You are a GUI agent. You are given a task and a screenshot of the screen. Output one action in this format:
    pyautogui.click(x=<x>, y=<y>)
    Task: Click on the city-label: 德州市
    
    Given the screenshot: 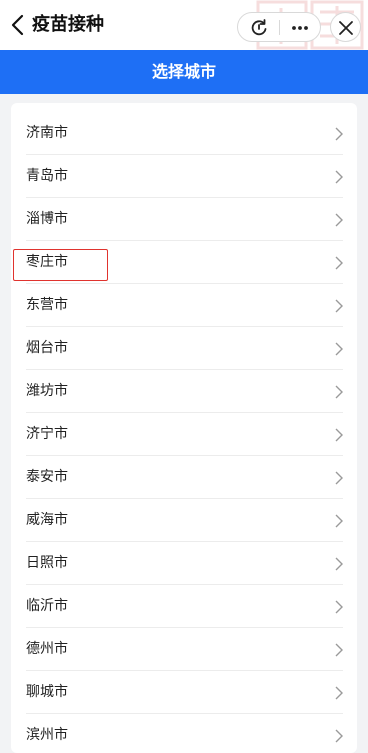 What is the action you would take?
    pyautogui.click(x=47, y=649)
    